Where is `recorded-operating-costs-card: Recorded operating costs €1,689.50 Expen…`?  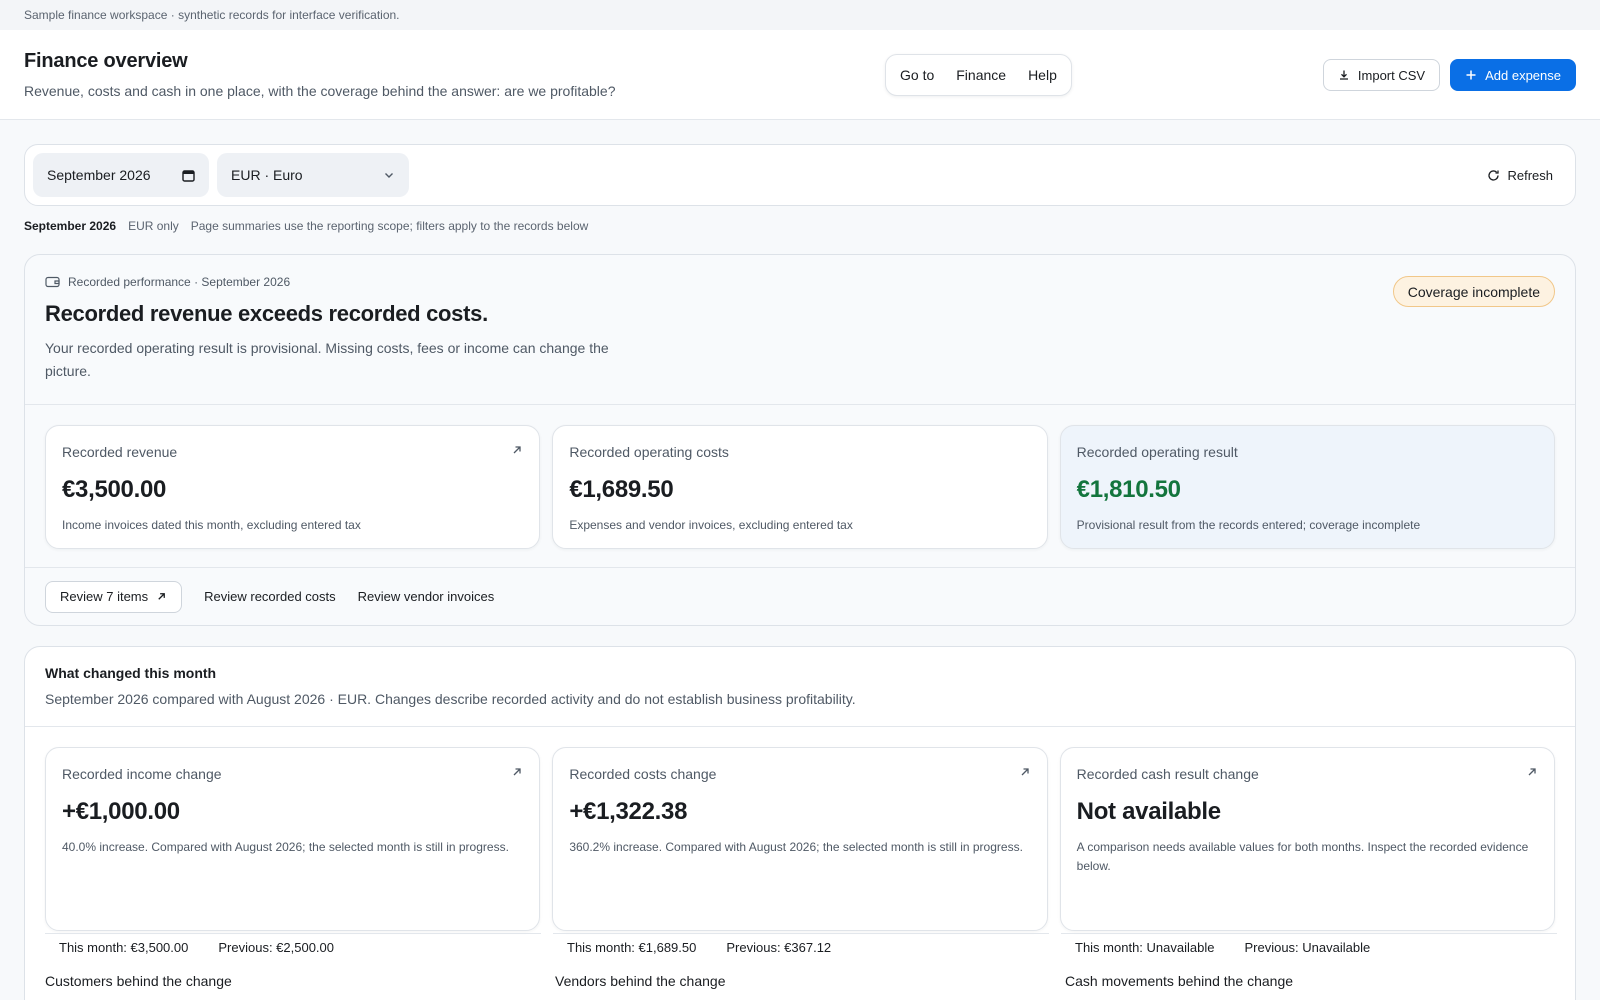 recorded-operating-costs-card: Recorded operating costs €1,689.50 Expen… is located at coordinates (800, 487).